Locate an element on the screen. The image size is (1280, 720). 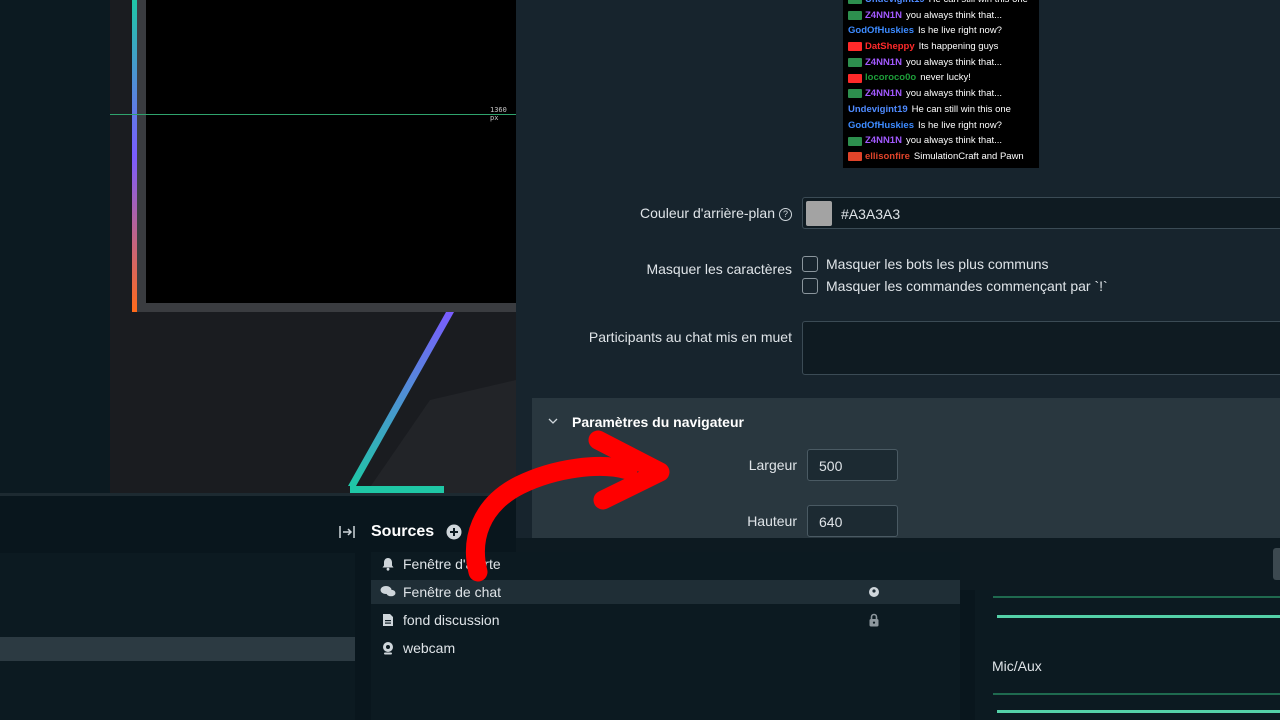
source-label: Fenêtre de chat is located at coordinates (452, 592).